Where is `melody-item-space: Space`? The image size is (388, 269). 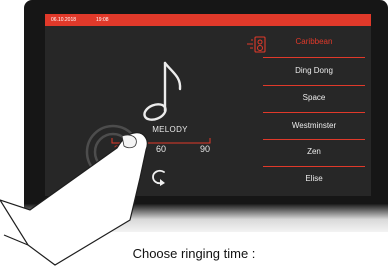
melody-item-space: Space is located at coordinates (314, 98).